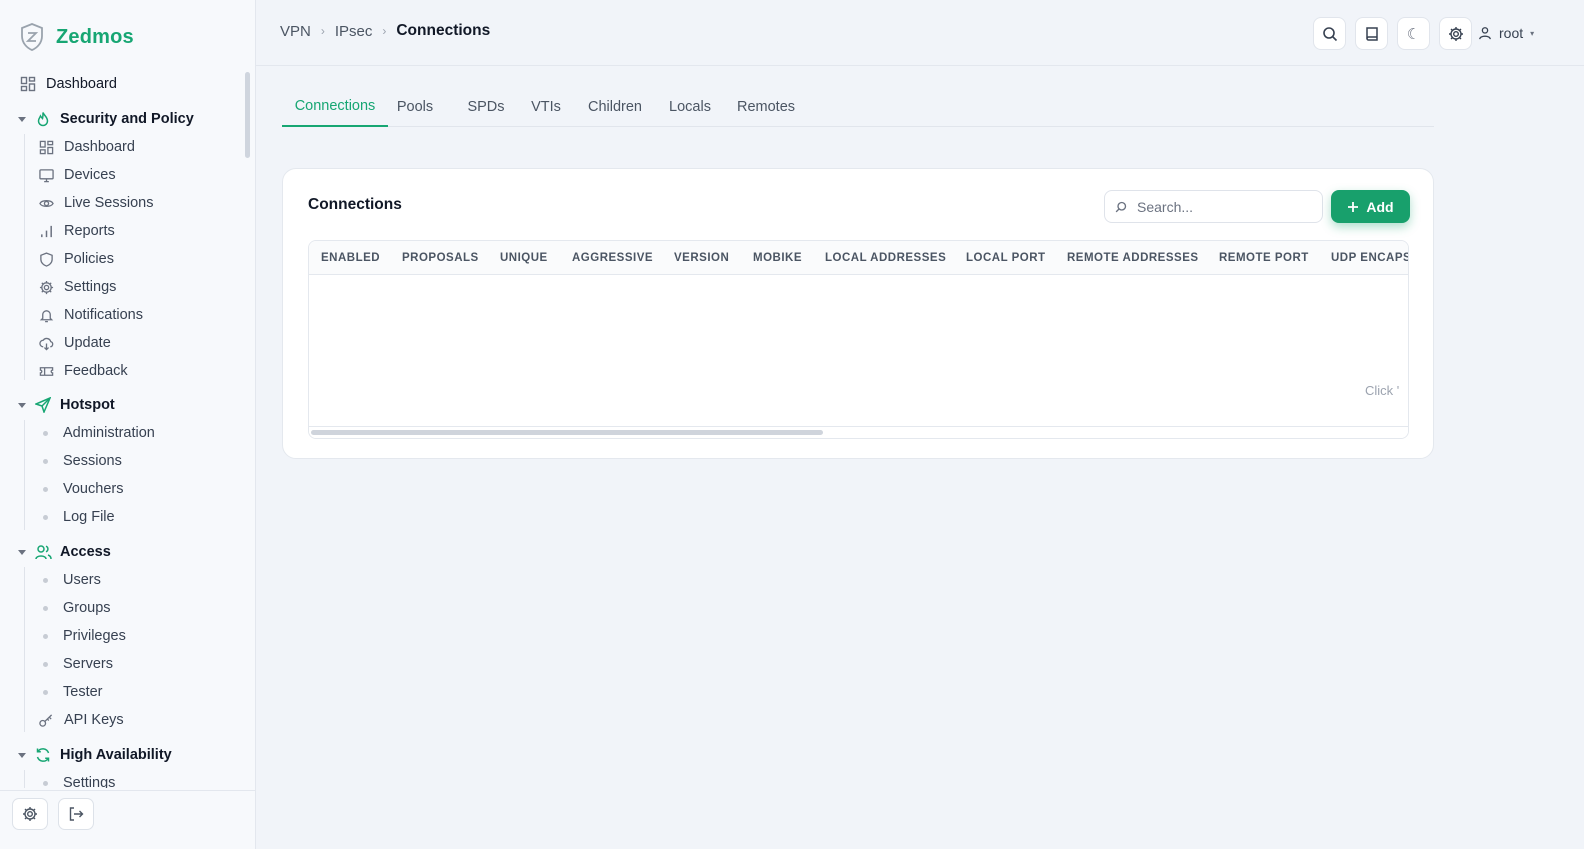 This screenshot has height=849, width=1584. I want to click on sidebar-item-log-file: Log File, so click(76, 517).